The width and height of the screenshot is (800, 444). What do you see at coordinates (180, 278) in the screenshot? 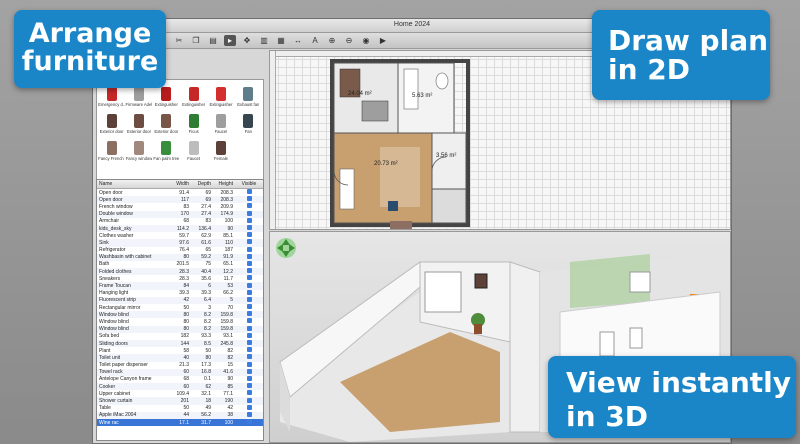
I see `table-row: Sneakers 28.3 35.6 11.7` at bounding box center [180, 278].